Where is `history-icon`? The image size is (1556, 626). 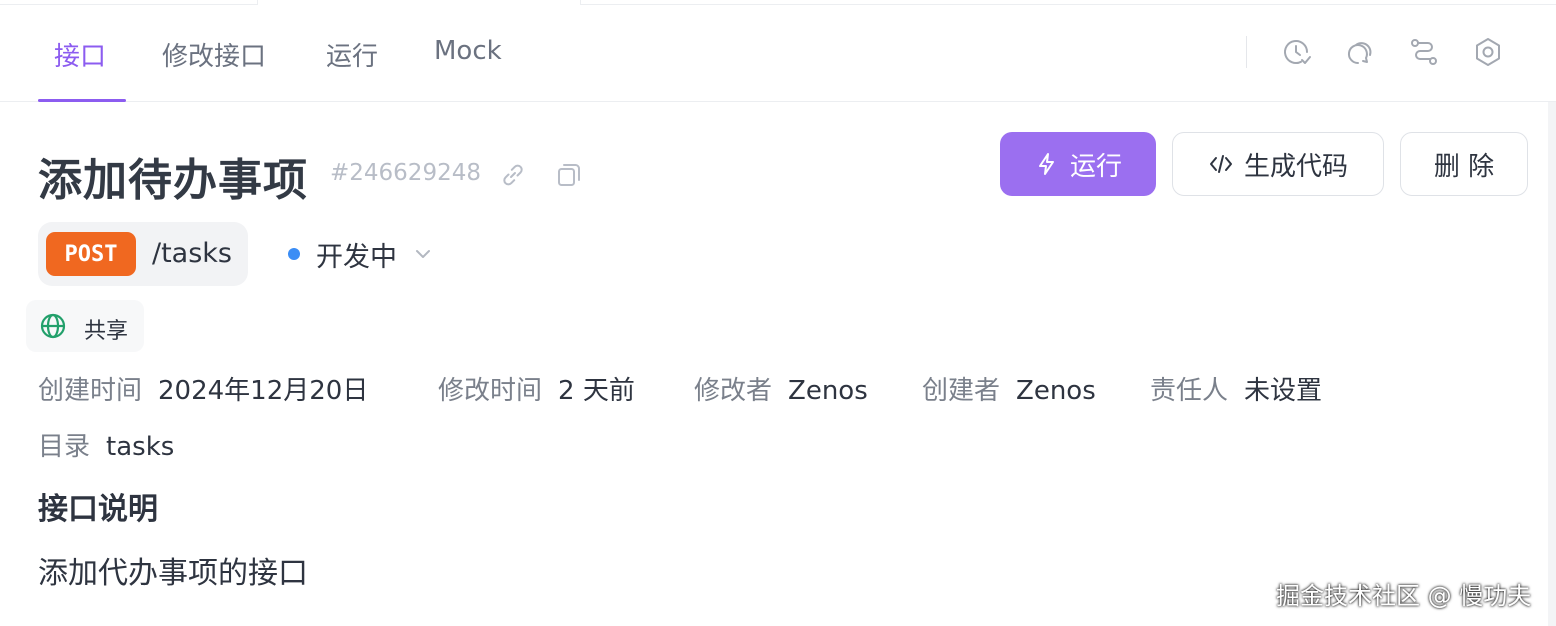
history-icon is located at coordinates (1296, 52).